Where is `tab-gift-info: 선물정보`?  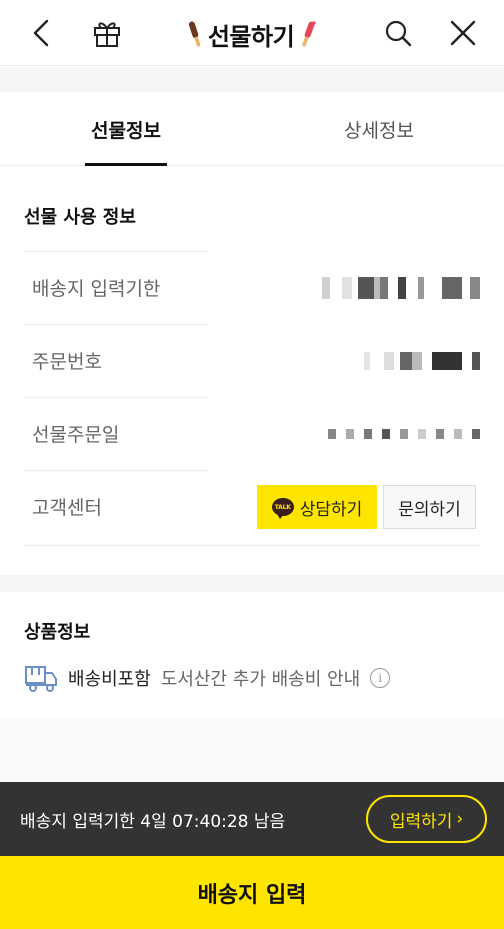
tab-gift-info: 선물정보 is located at coordinates (126, 129).